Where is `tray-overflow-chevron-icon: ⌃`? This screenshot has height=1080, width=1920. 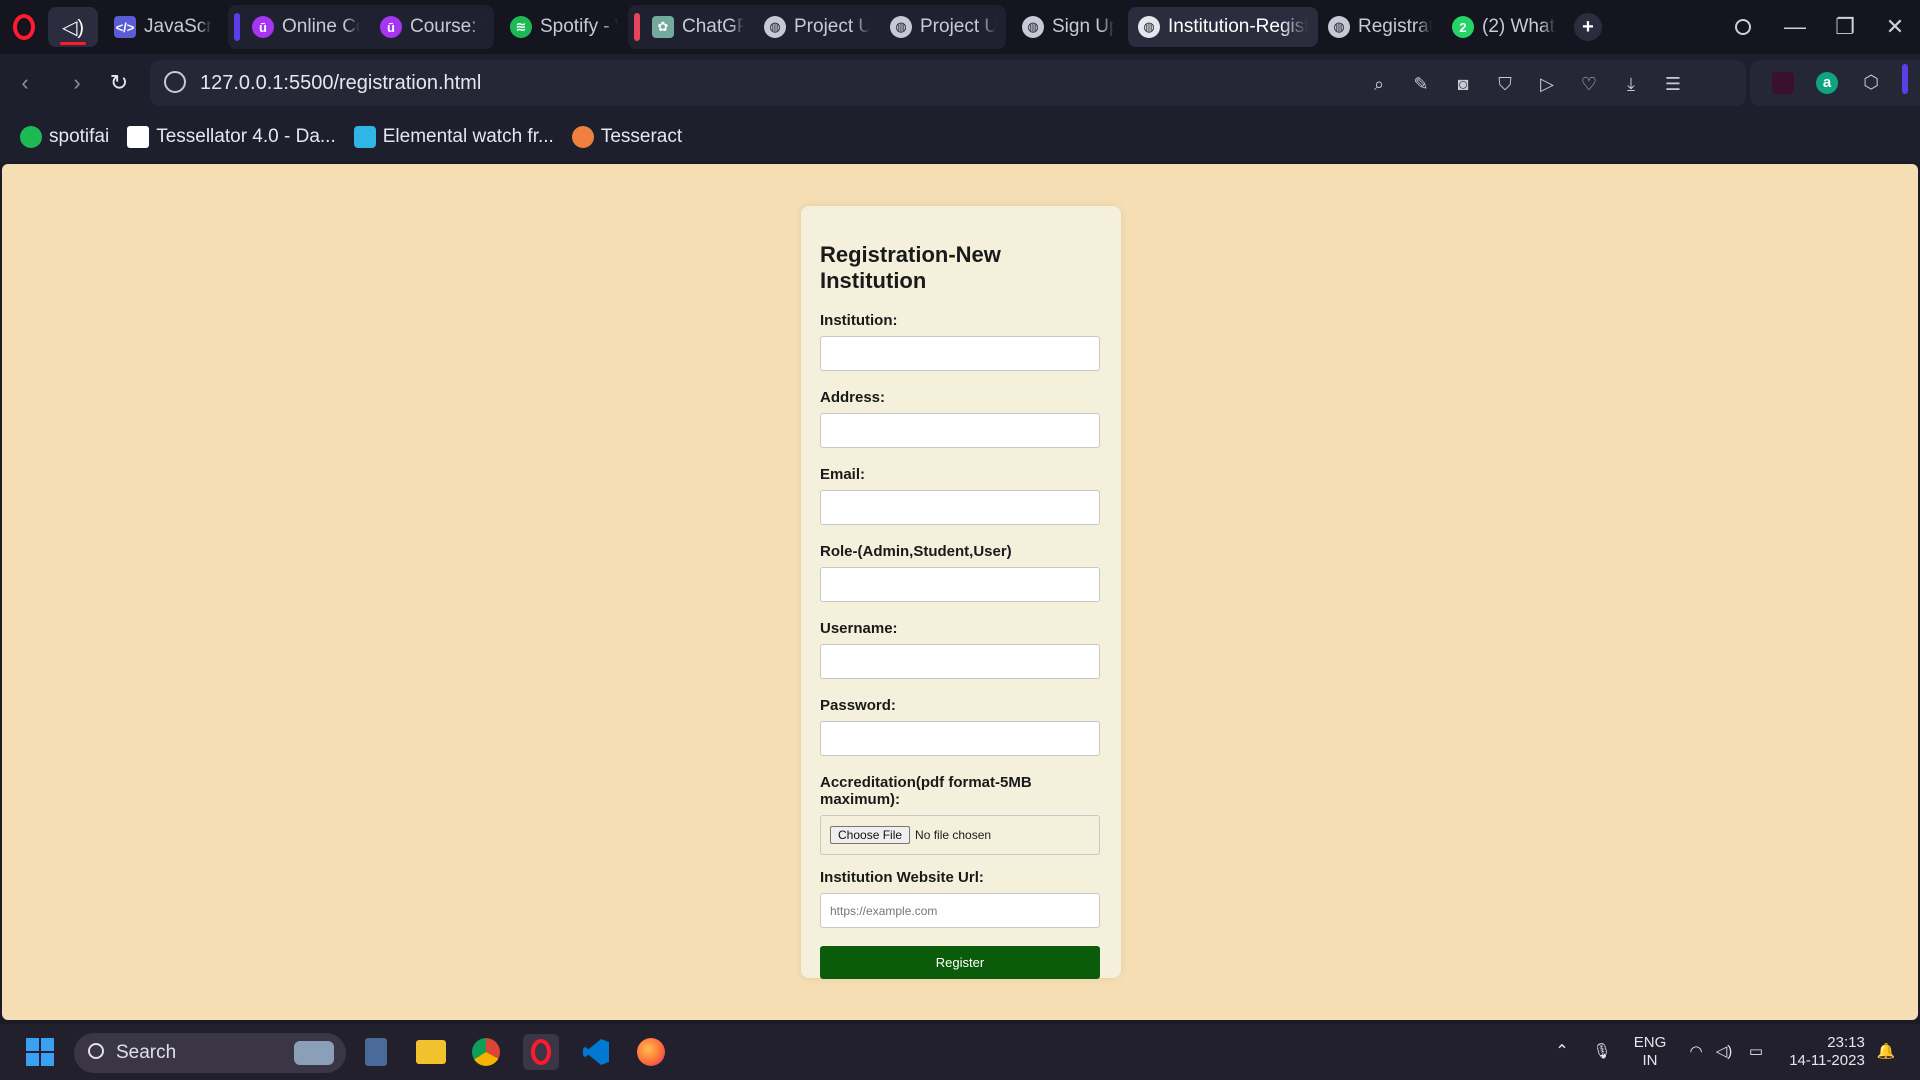
tray-overflow-chevron-icon: ⌃ is located at coordinates (1562, 1052).